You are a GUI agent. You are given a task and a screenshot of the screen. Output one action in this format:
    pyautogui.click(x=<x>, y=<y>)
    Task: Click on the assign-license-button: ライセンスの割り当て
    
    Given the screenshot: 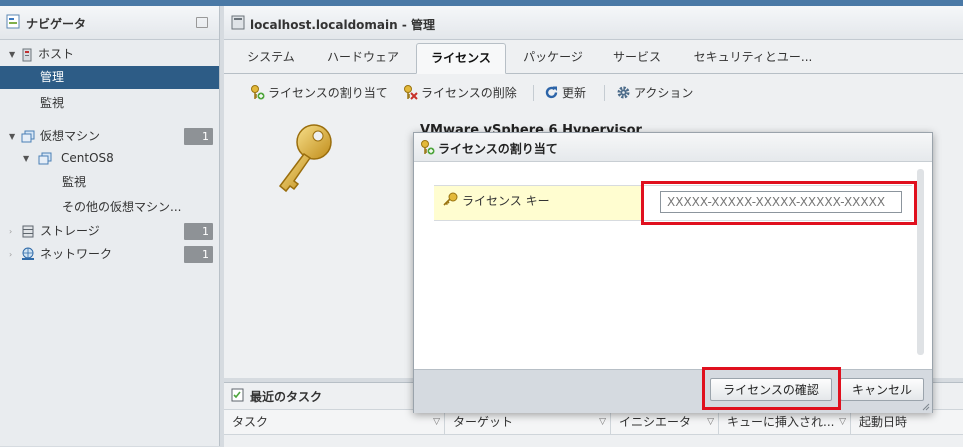 What is the action you would take?
    pyautogui.click(x=318, y=93)
    